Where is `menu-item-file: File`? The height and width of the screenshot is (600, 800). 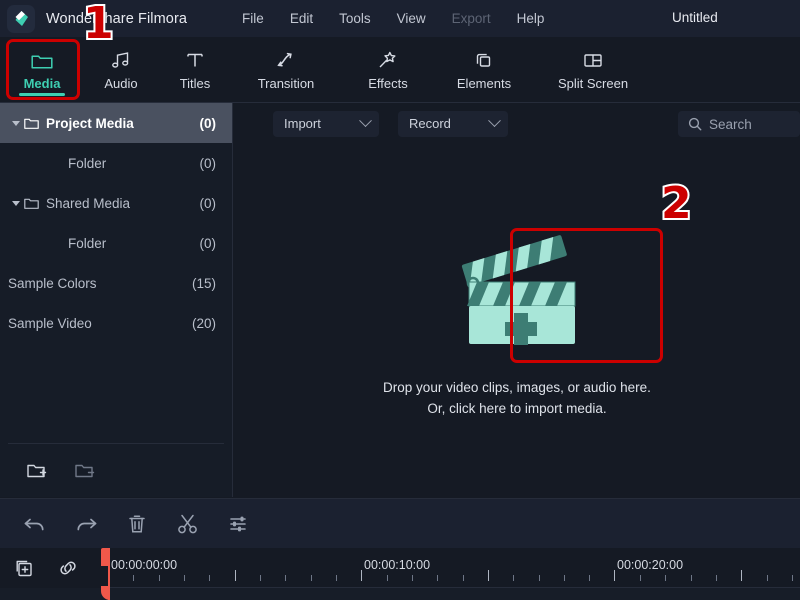 menu-item-file: File is located at coordinates (253, 18).